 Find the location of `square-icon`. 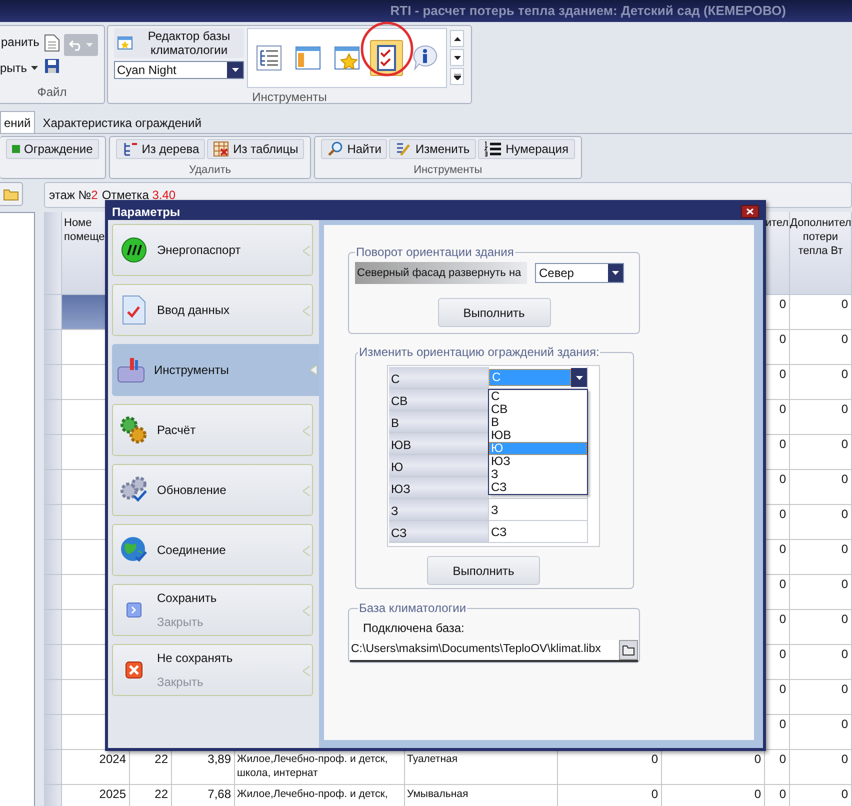

square-icon is located at coordinates (16, 149).